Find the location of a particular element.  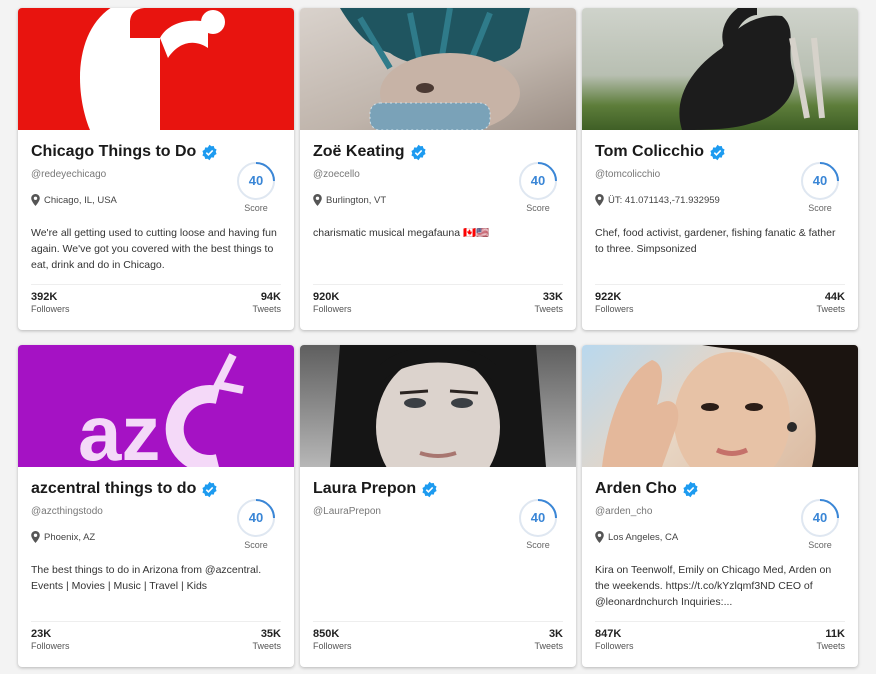

tweets-count: 33K is located at coordinates (552, 297).